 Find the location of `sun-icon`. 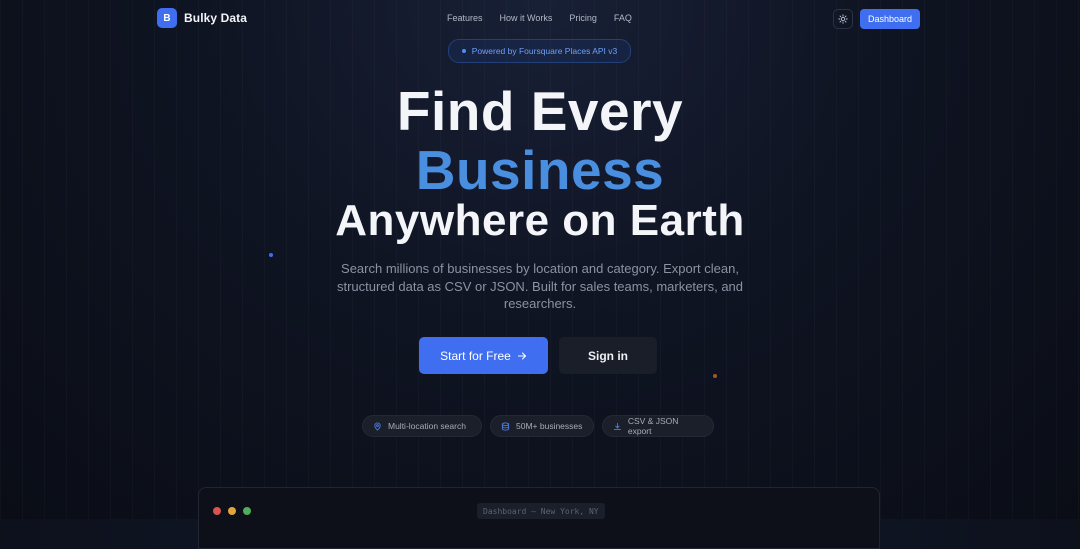

sun-icon is located at coordinates (843, 19).